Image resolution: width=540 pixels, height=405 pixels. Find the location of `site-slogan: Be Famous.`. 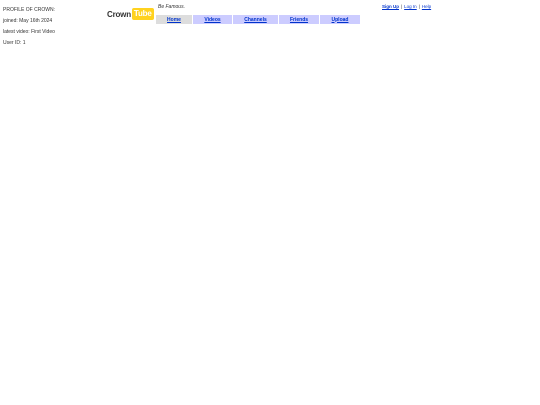

site-slogan: Be Famous. is located at coordinates (171, 7).